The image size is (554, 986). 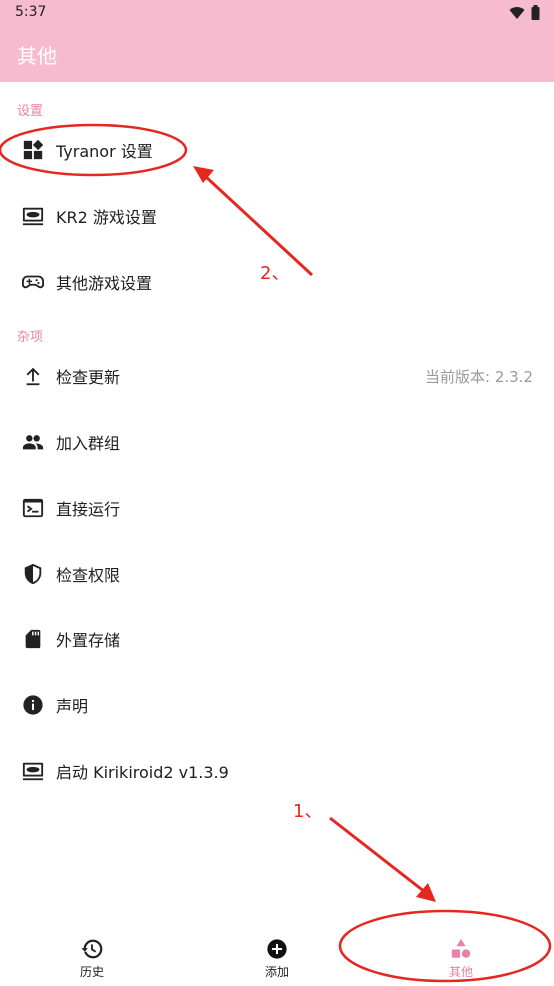 What do you see at coordinates (277, 150) in the screenshot?
I see `list-item-tyranor-settings: Tyranor 设置` at bounding box center [277, 150].